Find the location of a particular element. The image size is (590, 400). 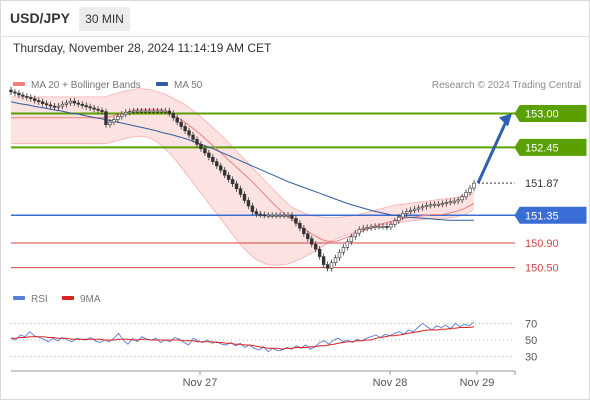

rsi-tick-label: 50 is located at coordinates (531, 341).